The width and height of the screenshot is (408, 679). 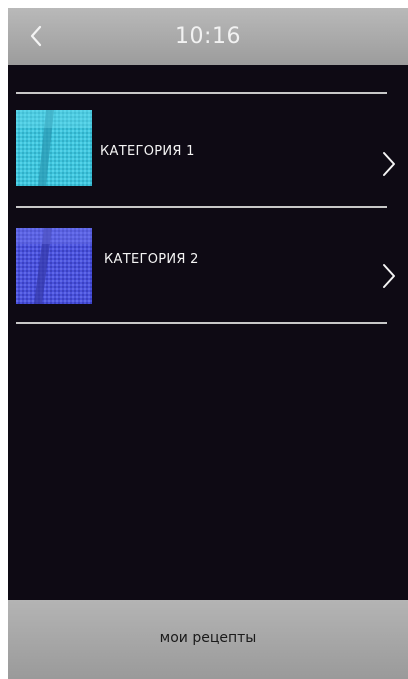 I want to click on status-time: 10:16, so click(x=208, y=36).